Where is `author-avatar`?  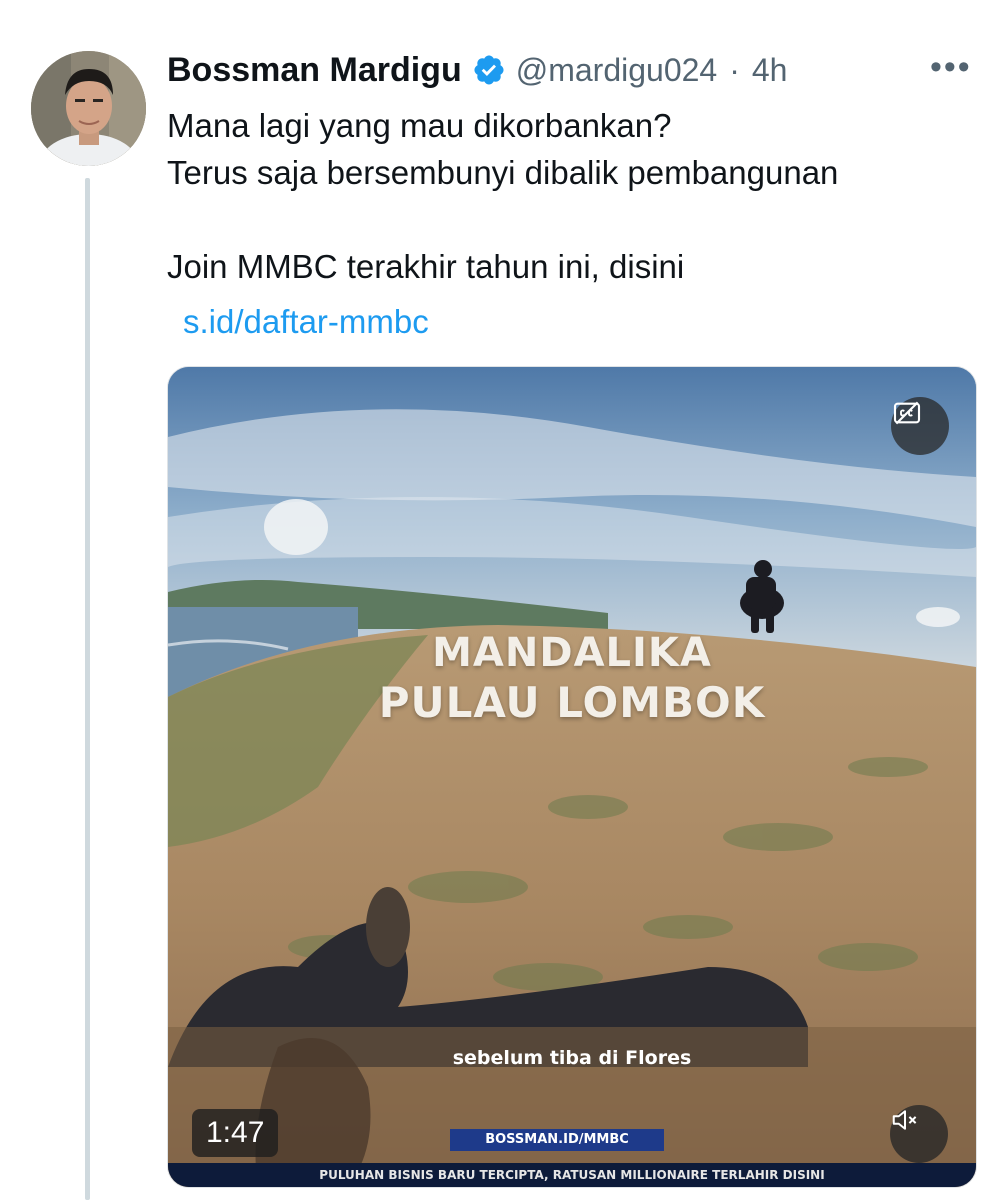 author-avatar is located at coordinates (88, 108).